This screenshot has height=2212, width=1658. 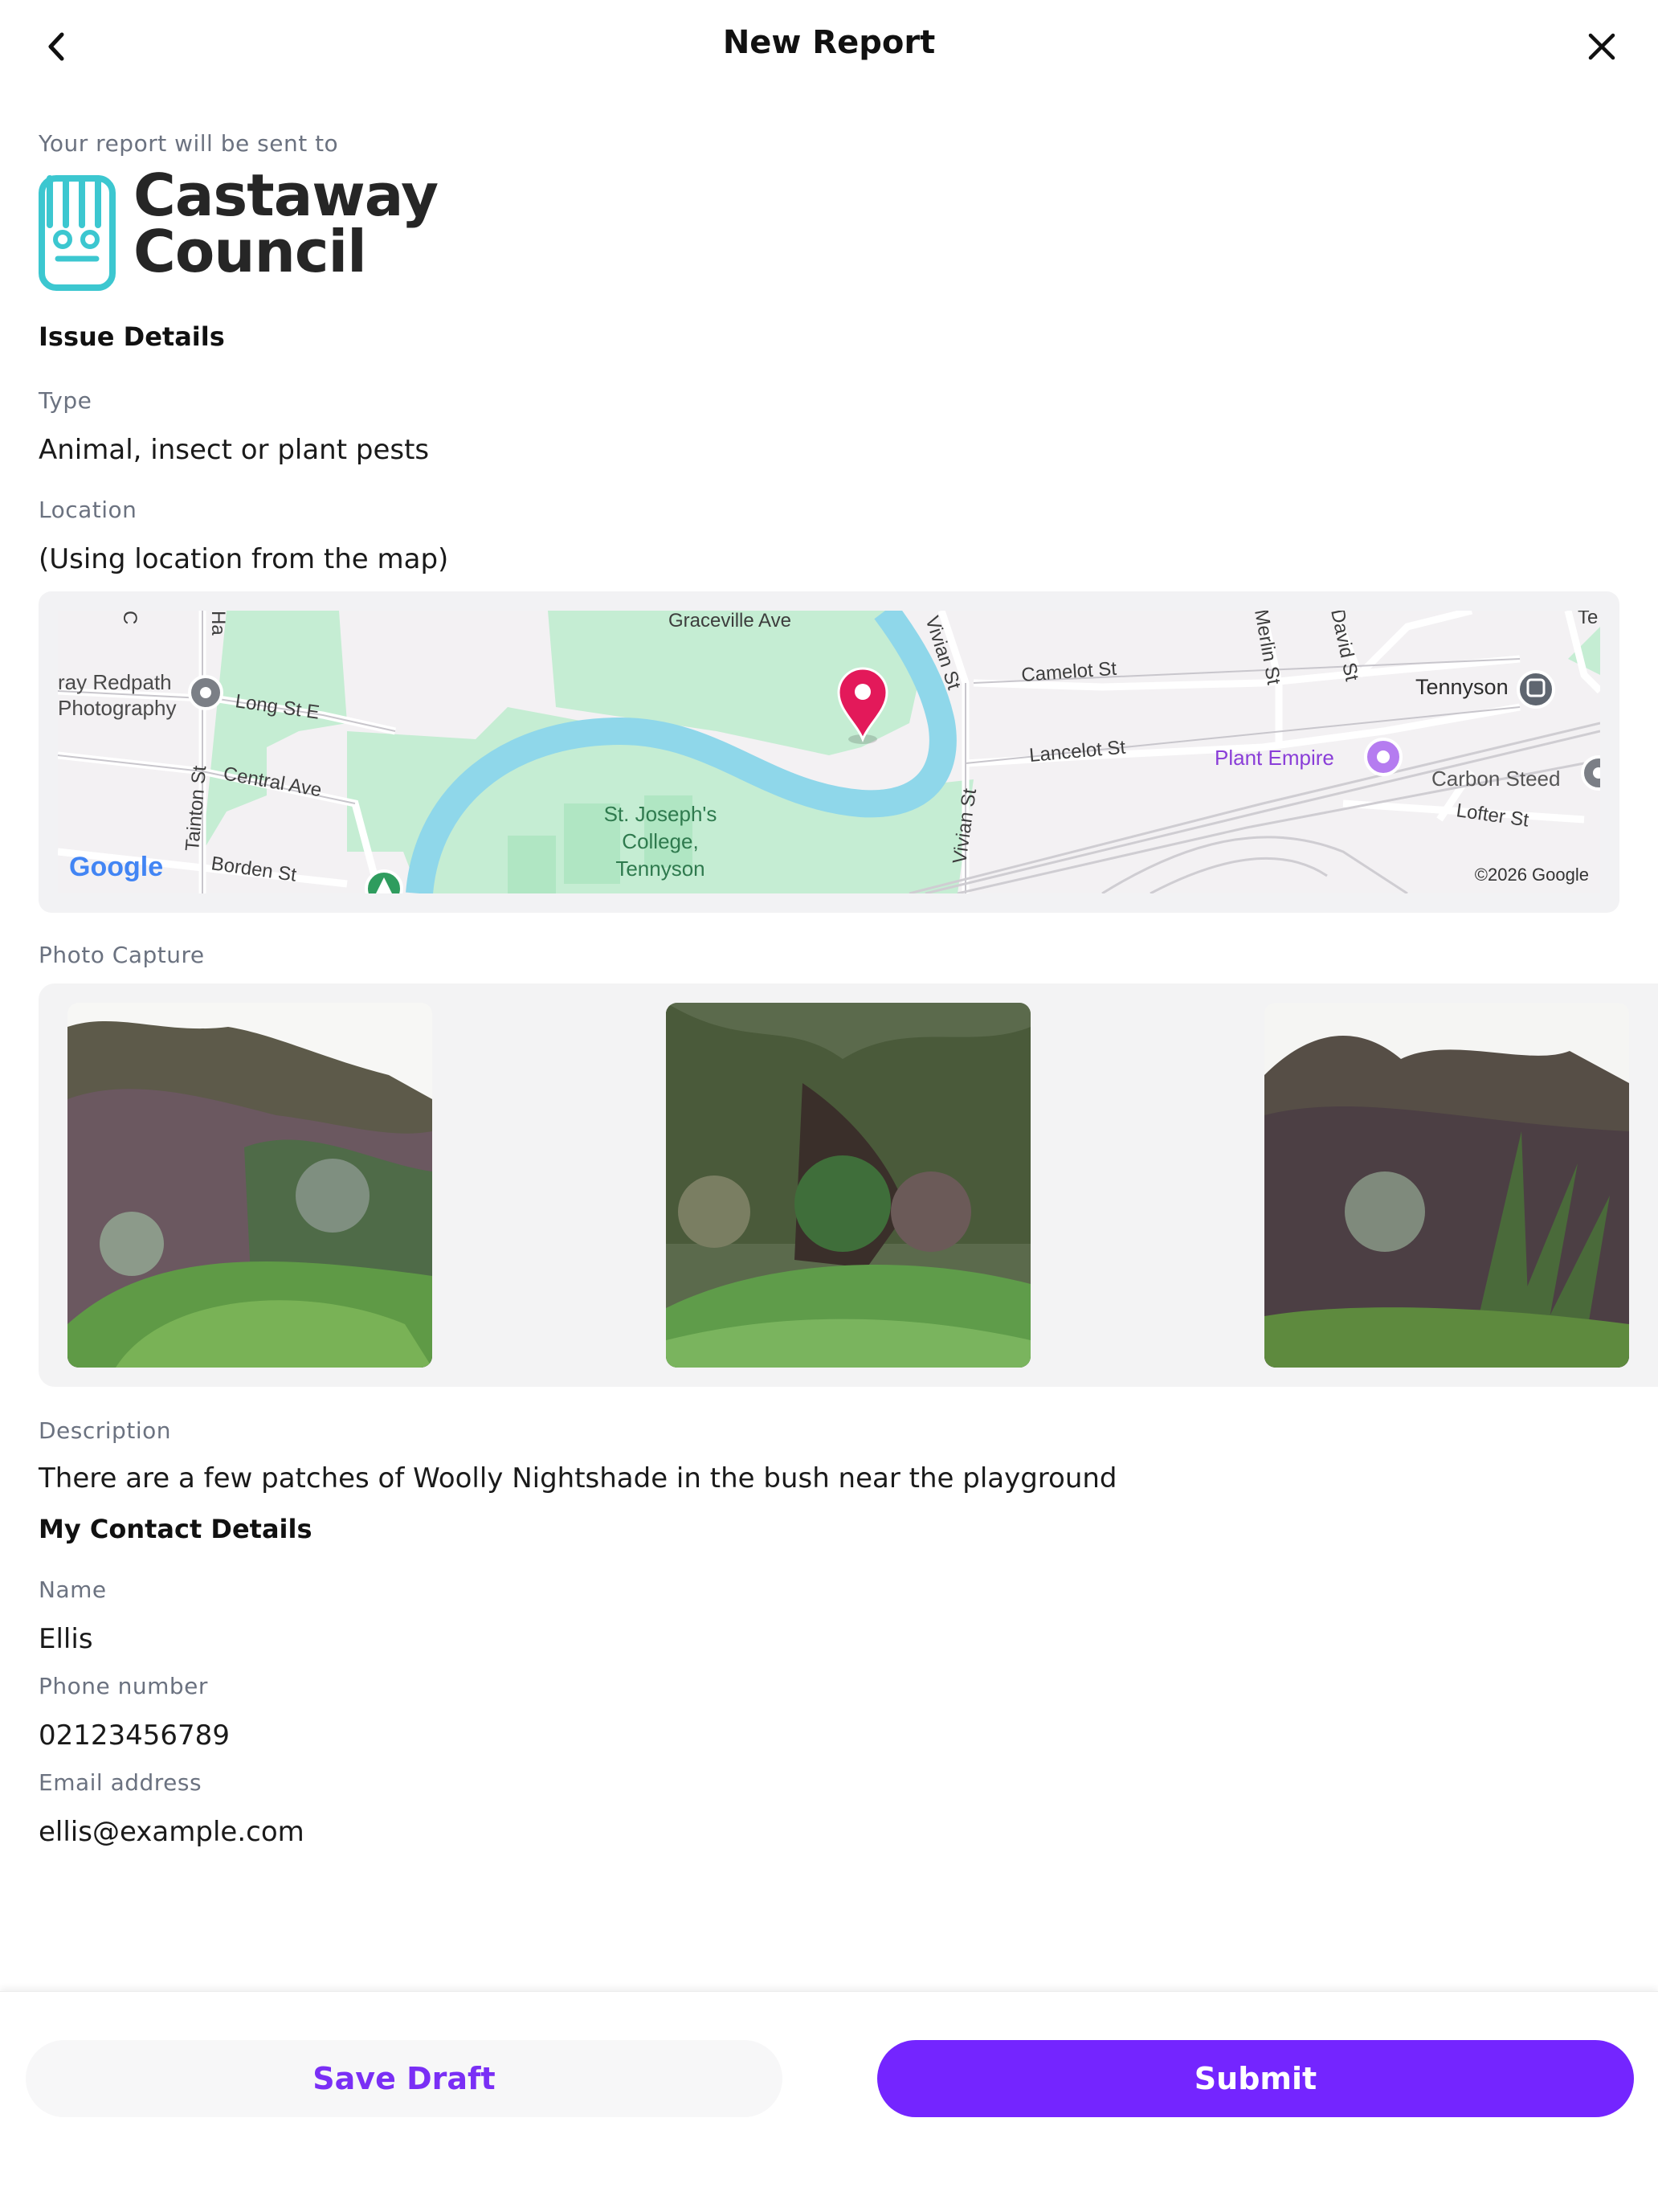 What do you see at coordinates (122, 955) in the screenshot?
I see `photo-capture-label: Photo Capture` at bounding box center [122, 955].